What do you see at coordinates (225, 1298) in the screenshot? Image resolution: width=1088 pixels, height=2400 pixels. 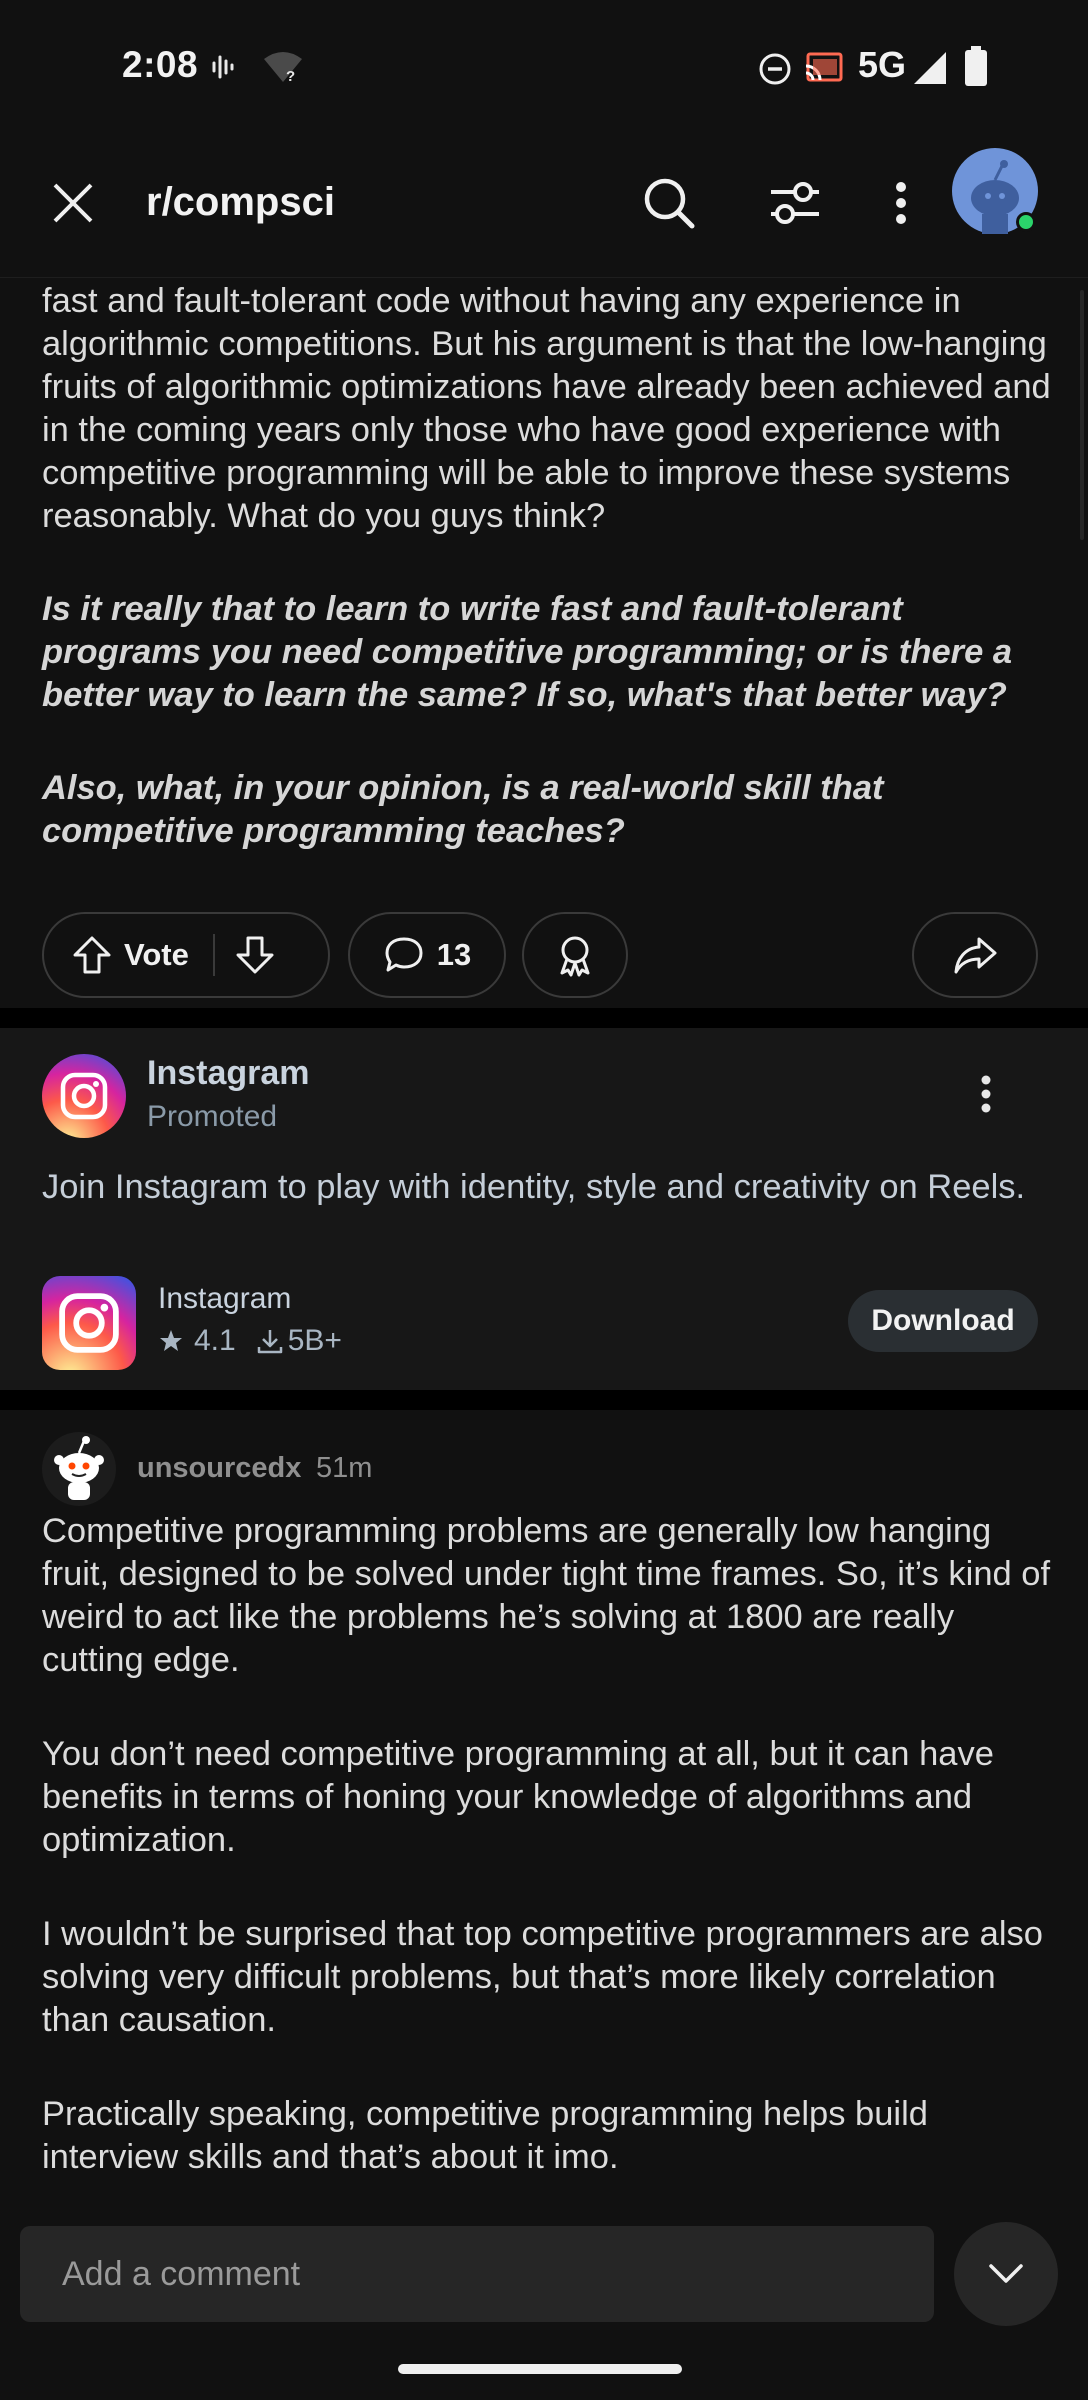 I see `app-name: Instagram` at bounding box center [225, 1298].